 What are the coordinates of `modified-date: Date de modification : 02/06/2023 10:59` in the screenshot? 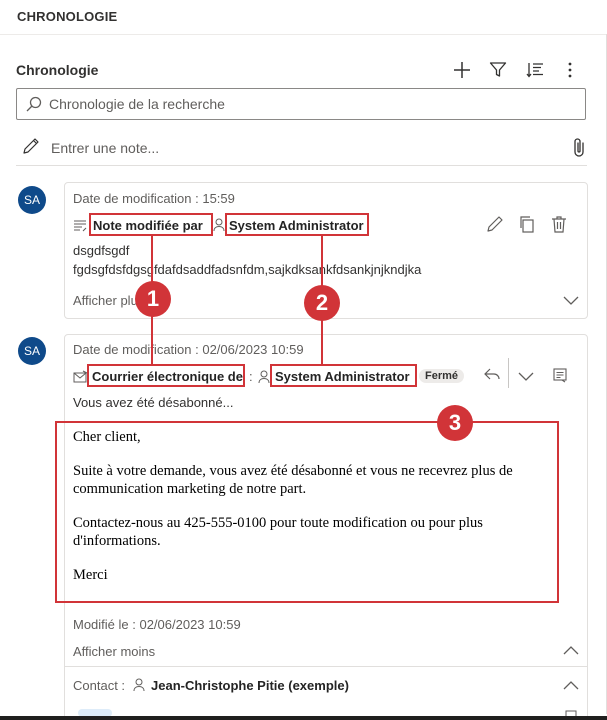 It's located at (188, 349).